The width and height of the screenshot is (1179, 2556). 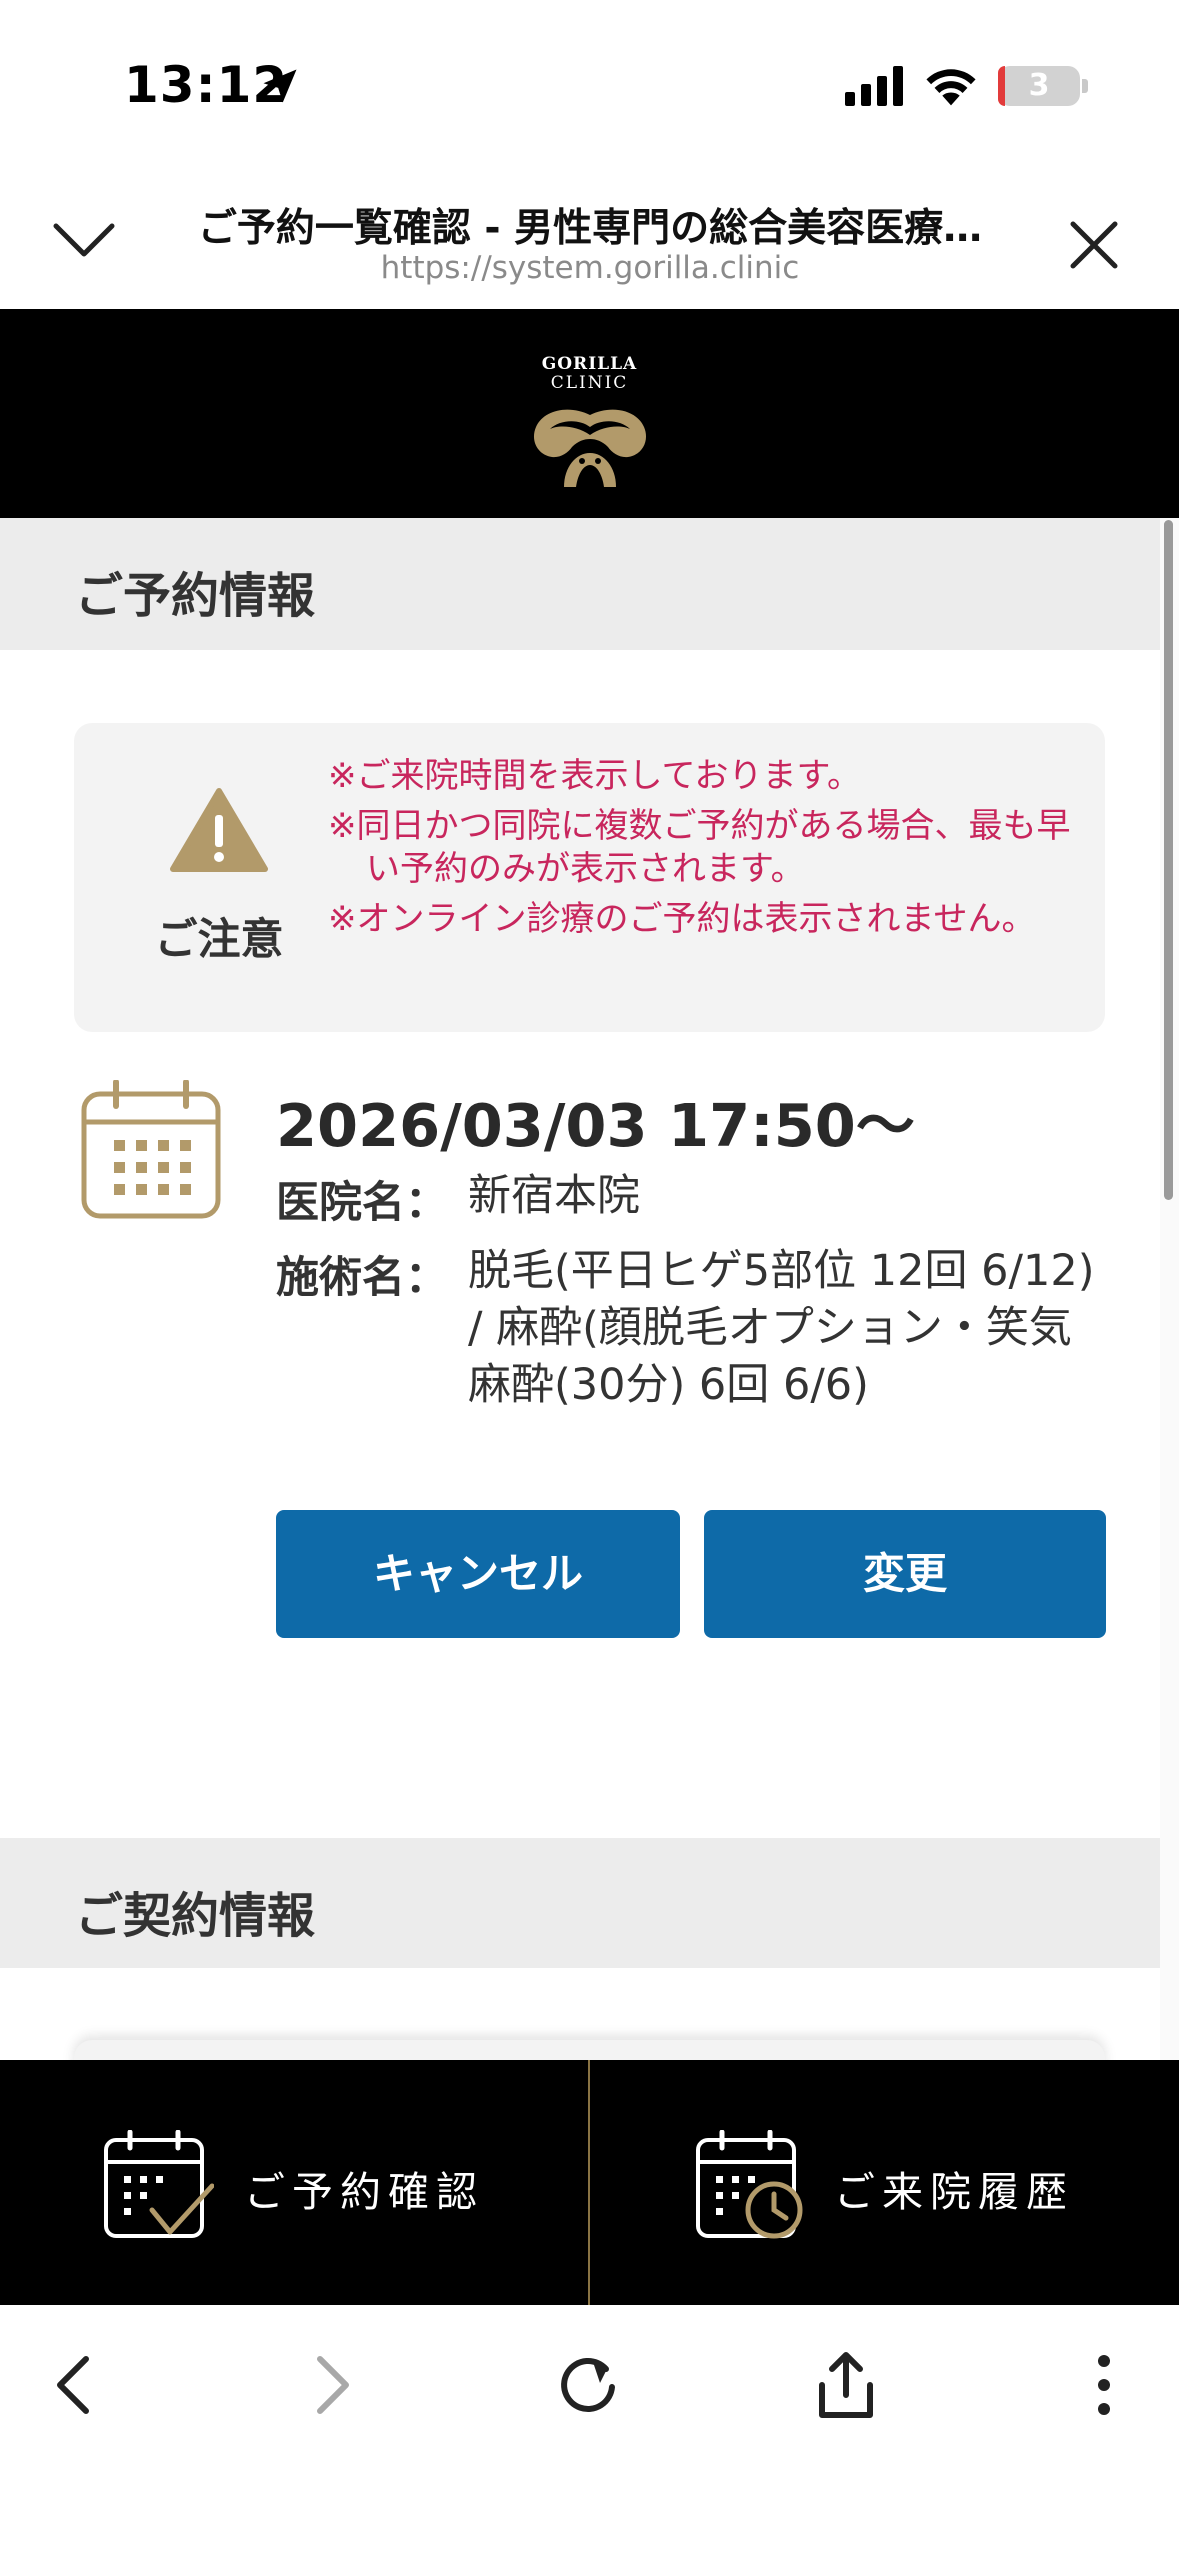 I want to click on warning-icon, so click(x=219, y=830).